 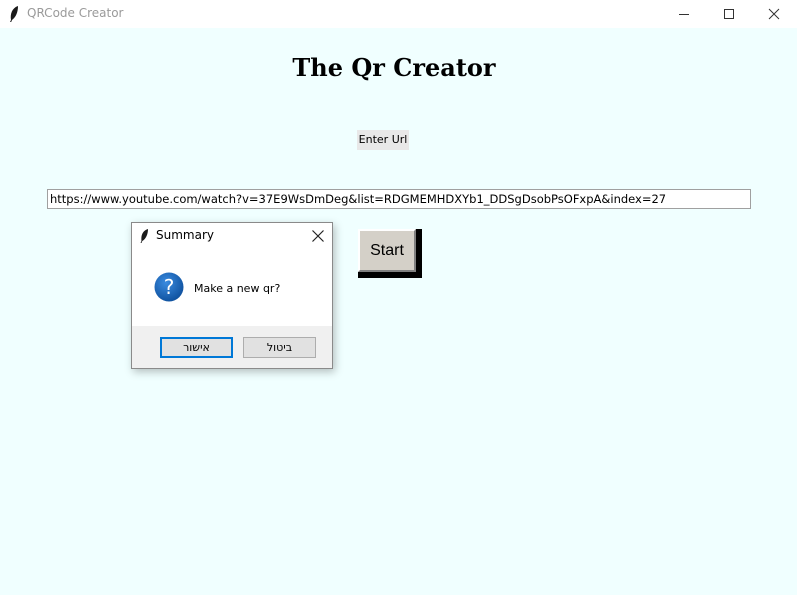 I want to click on ok-button: אישור, so click(x=196, y=347).